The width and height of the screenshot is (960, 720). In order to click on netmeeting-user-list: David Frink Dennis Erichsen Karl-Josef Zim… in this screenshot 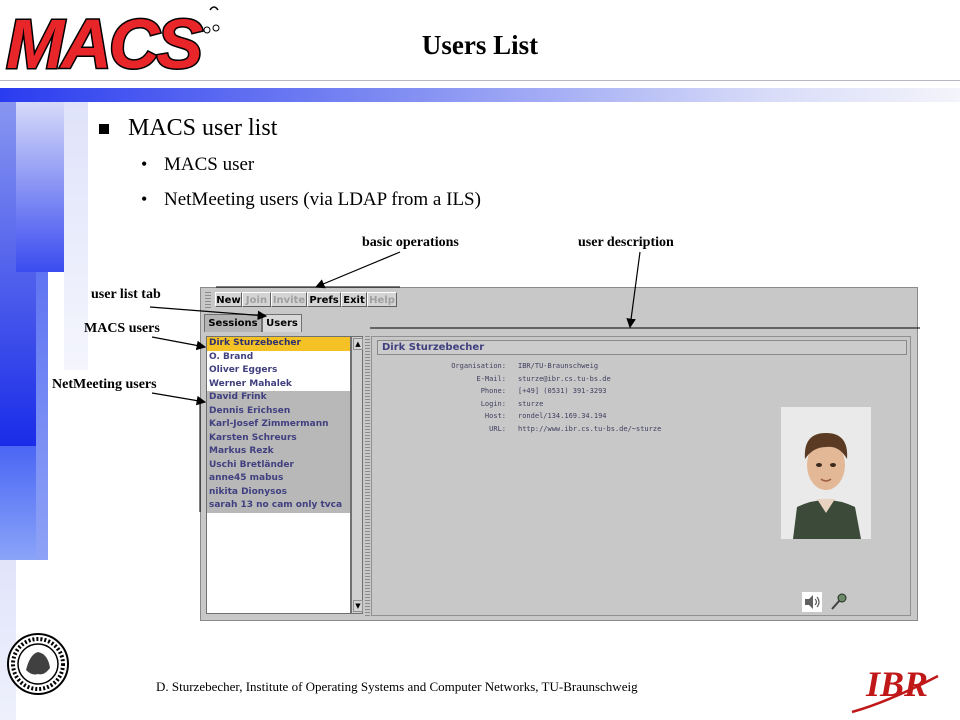, I will do `click(278, 452)`.